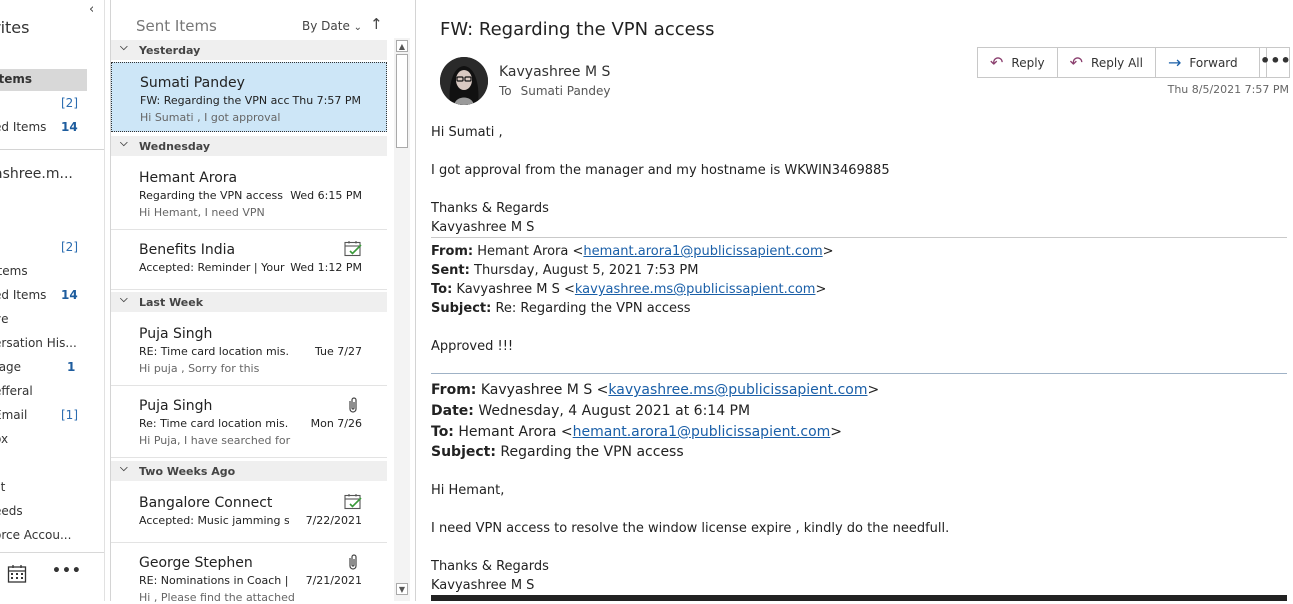 Image resolution: width=1293 pixels, height=604 pixels. I want to click on recipient-name: Sumati Pandey, so click(566, 91).